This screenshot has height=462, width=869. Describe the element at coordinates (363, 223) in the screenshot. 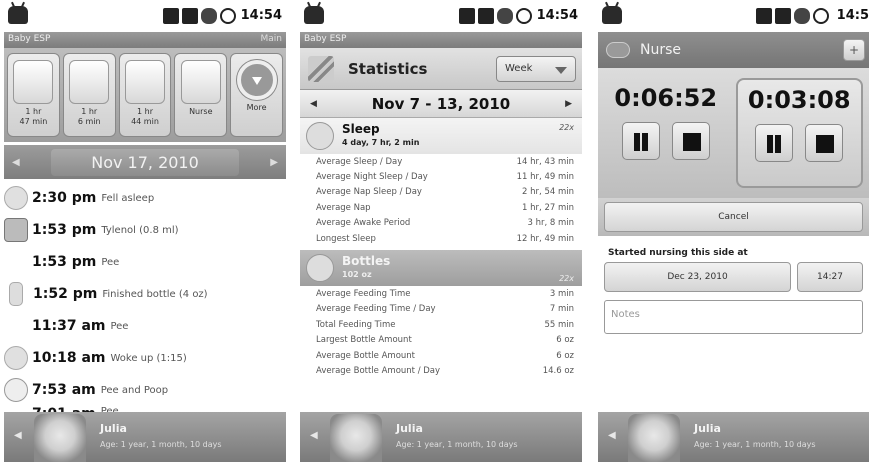

I see `stat-label: Average Awake Period` at that location.